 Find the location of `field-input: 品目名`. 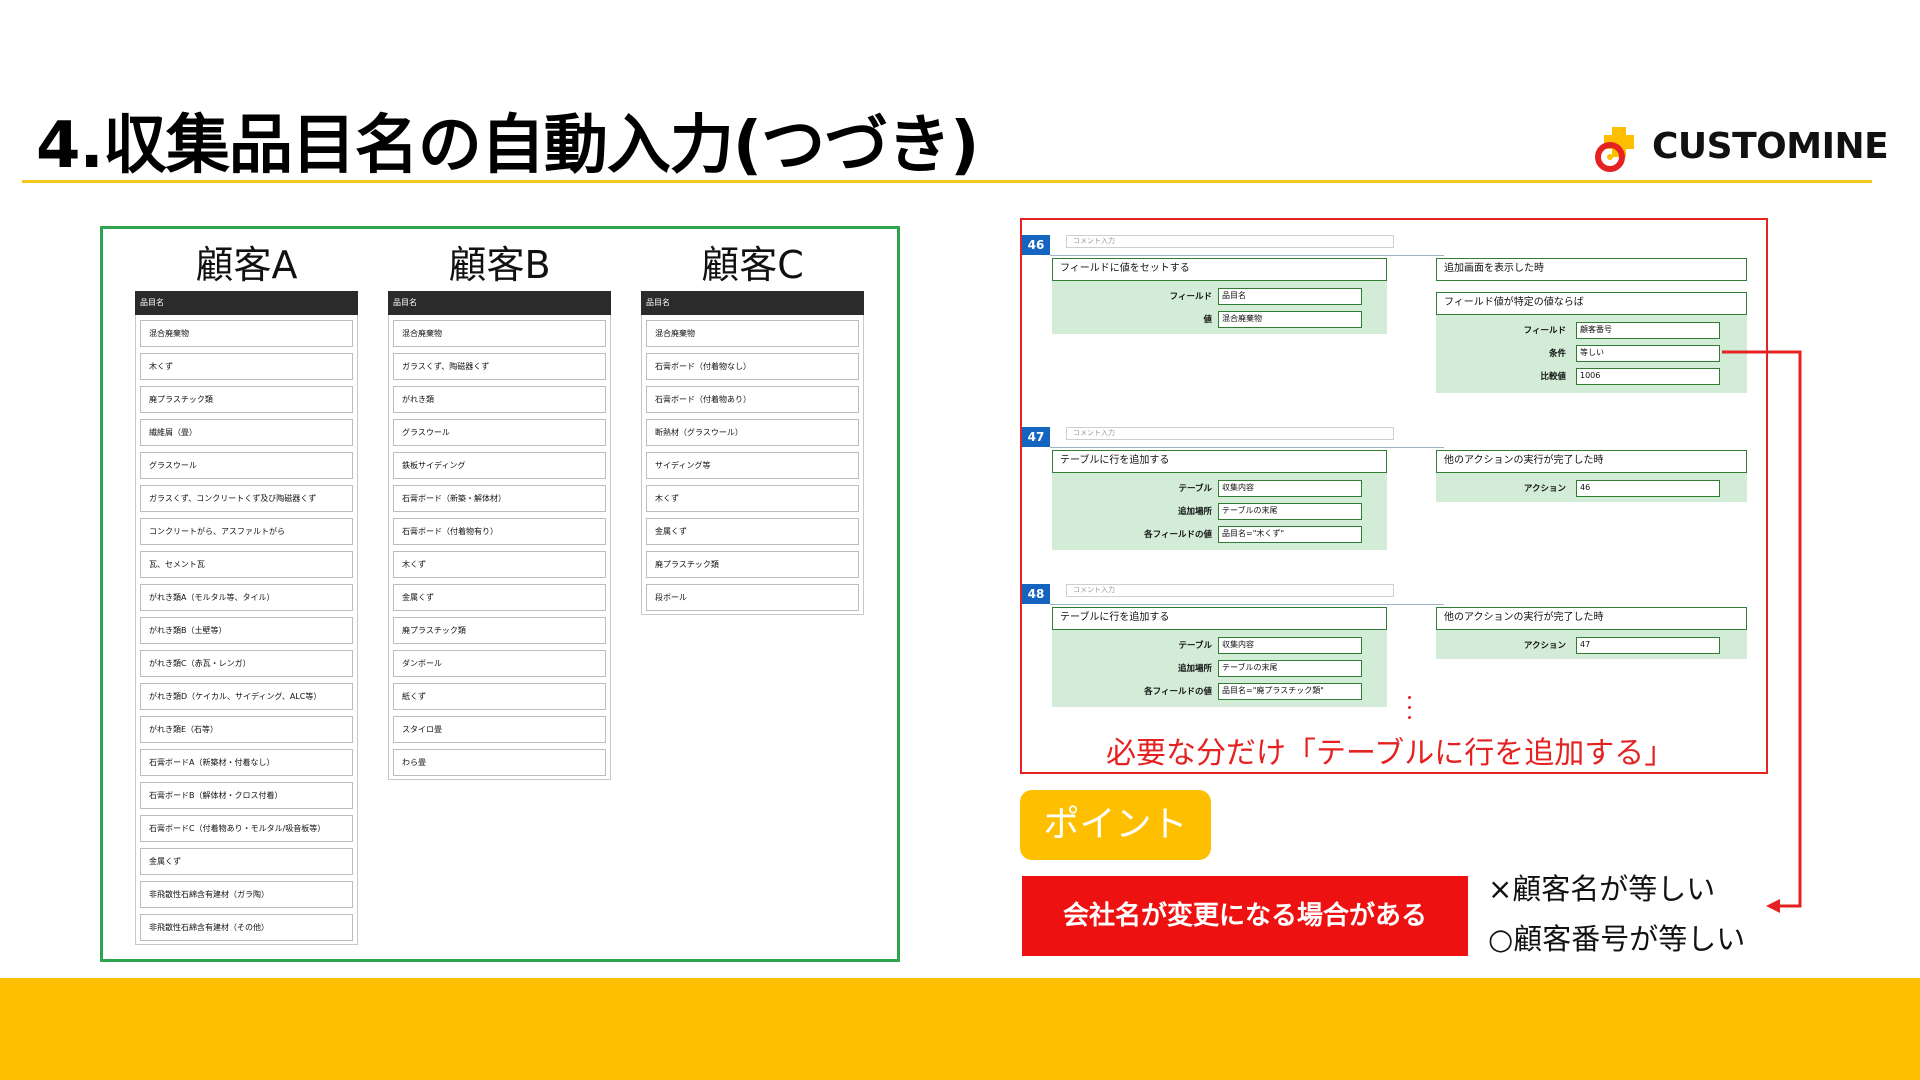

field-input: 品目名 is located at coordinates (1290, 296).